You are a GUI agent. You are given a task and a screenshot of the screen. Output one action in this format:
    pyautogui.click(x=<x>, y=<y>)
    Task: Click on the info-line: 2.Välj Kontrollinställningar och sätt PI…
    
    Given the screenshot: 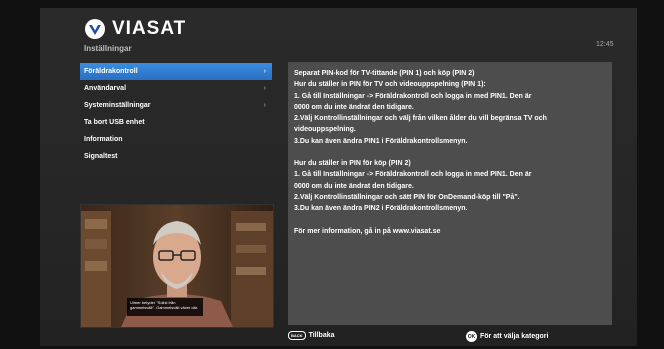 What is the action you would take?
    pyautogui.click(x=407, y=197)
    